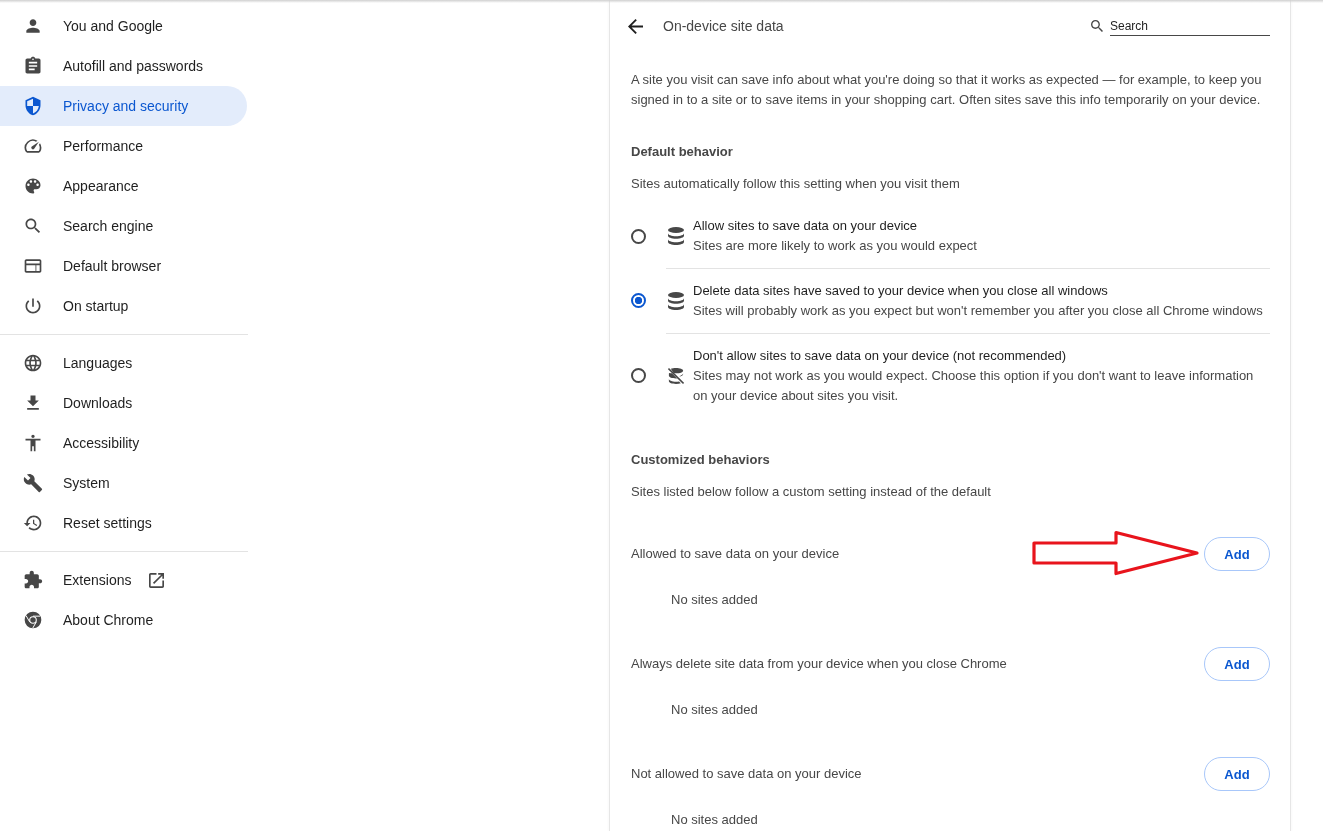  Describe the element at coordinates (123, 26) in the screenshot. I see `sidebar-item: You and Google` at that location.